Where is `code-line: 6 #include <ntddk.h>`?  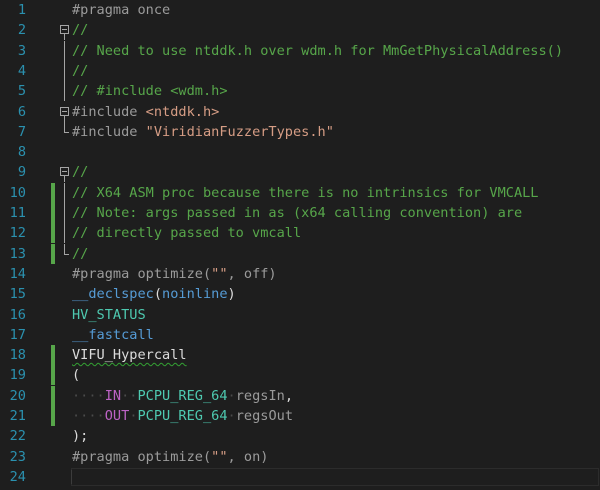
code-line: 6 #include <ntddk.h> is located at coordinates (300, 112).